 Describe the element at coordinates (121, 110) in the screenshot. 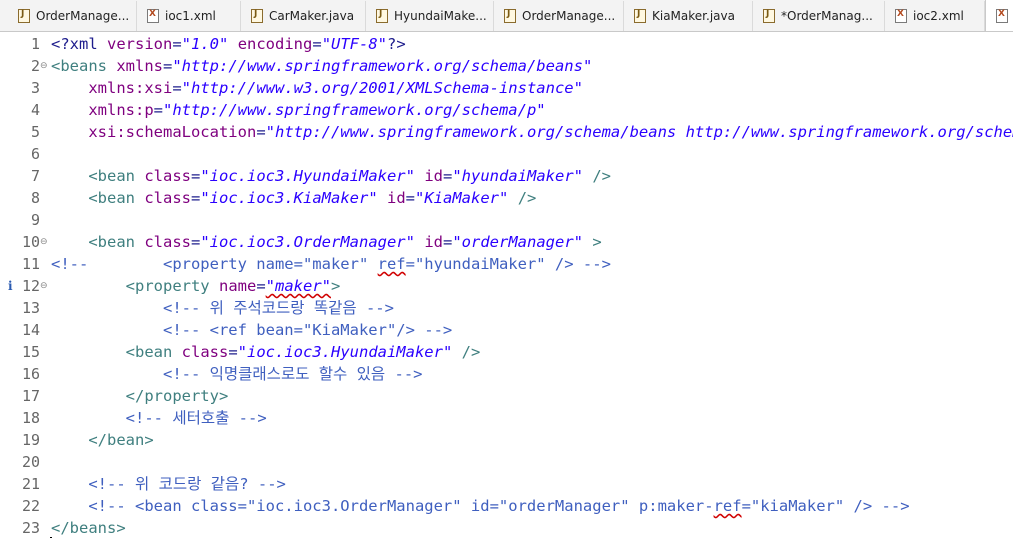

I see `code-token: xmlns:p` at that location.